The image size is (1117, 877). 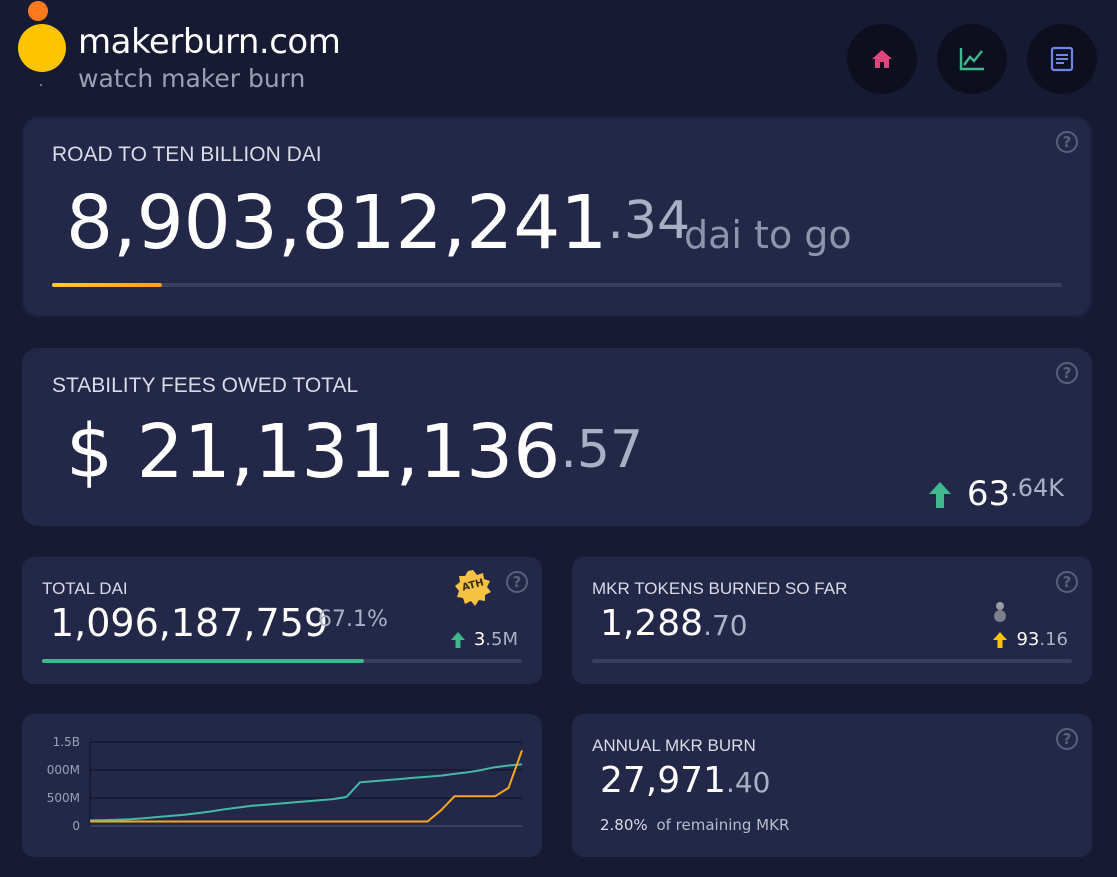 I want to click on person-icon, so click(x=1000, y=612).